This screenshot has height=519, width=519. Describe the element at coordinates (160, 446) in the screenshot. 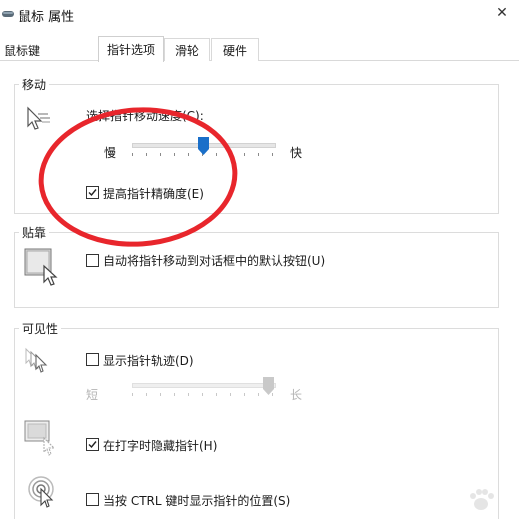

I see `hide-typing-label: 在打字时隐藏指针(H)` at that location.